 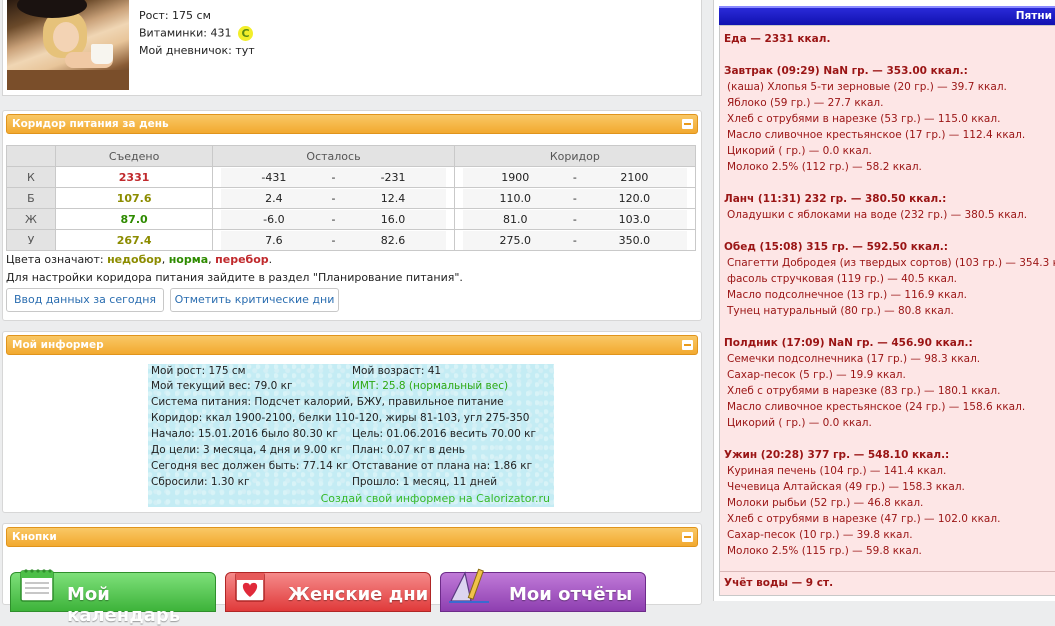 What do you see at coordinates (575, 156) in the screenshot?
I see `corridor-header-corridor: Коридор` at bounding box center [575, 156].